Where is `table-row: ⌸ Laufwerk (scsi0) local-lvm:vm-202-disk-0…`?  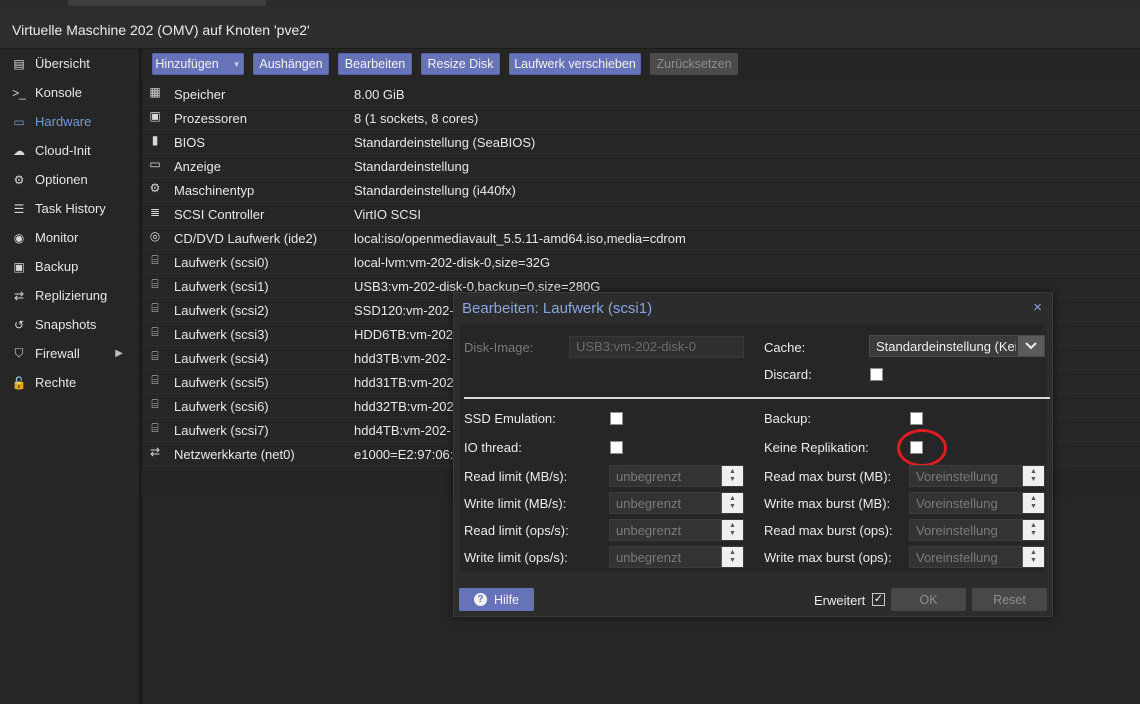
table-row: ⌸ Laufwerk (scsi0) local-lvm:vm-202-disk-0… is located at coordinates (641, 262).